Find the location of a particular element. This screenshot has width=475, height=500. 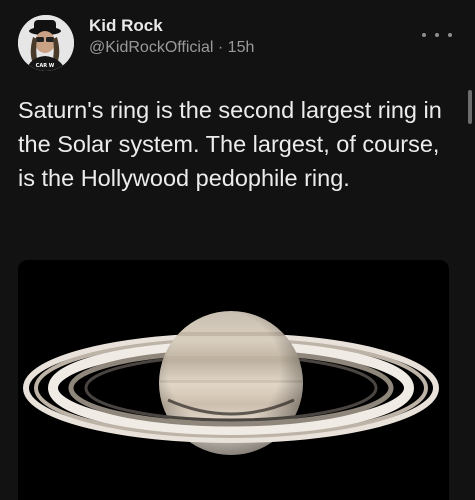

avatar-photo-icon: CAR W is located at coordinates (46, 43).